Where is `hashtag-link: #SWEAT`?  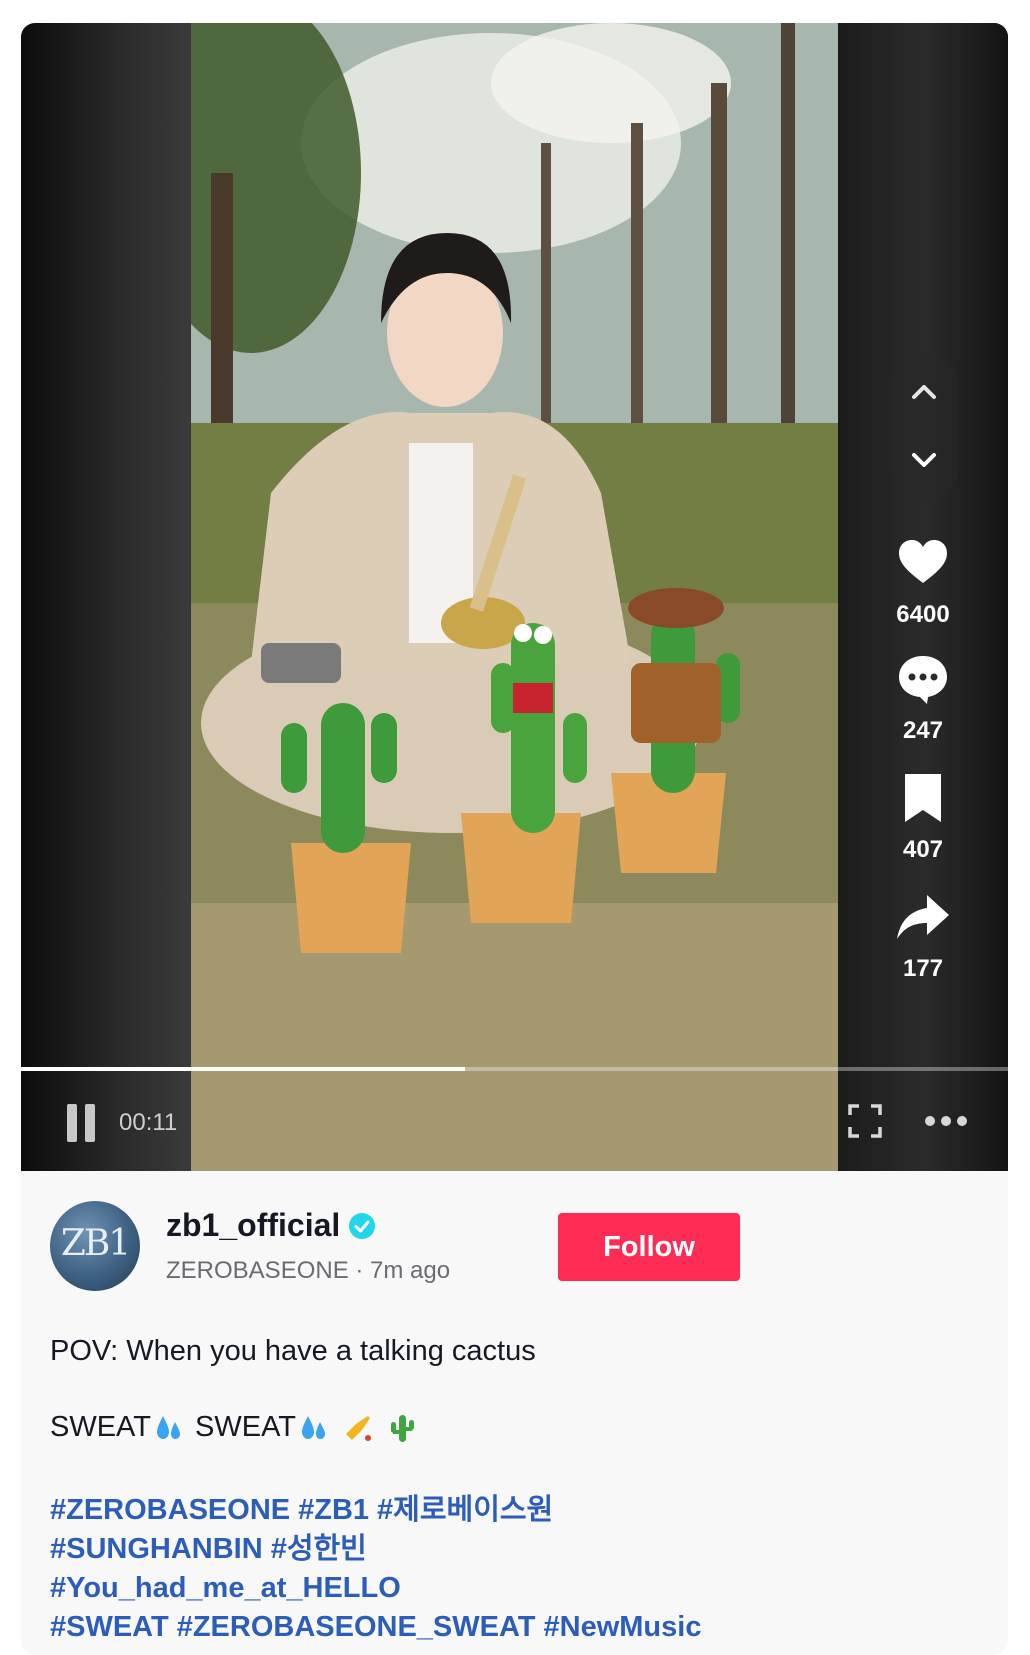
hashtag-link: #SWEAT is located at coordinates (109, 1627).